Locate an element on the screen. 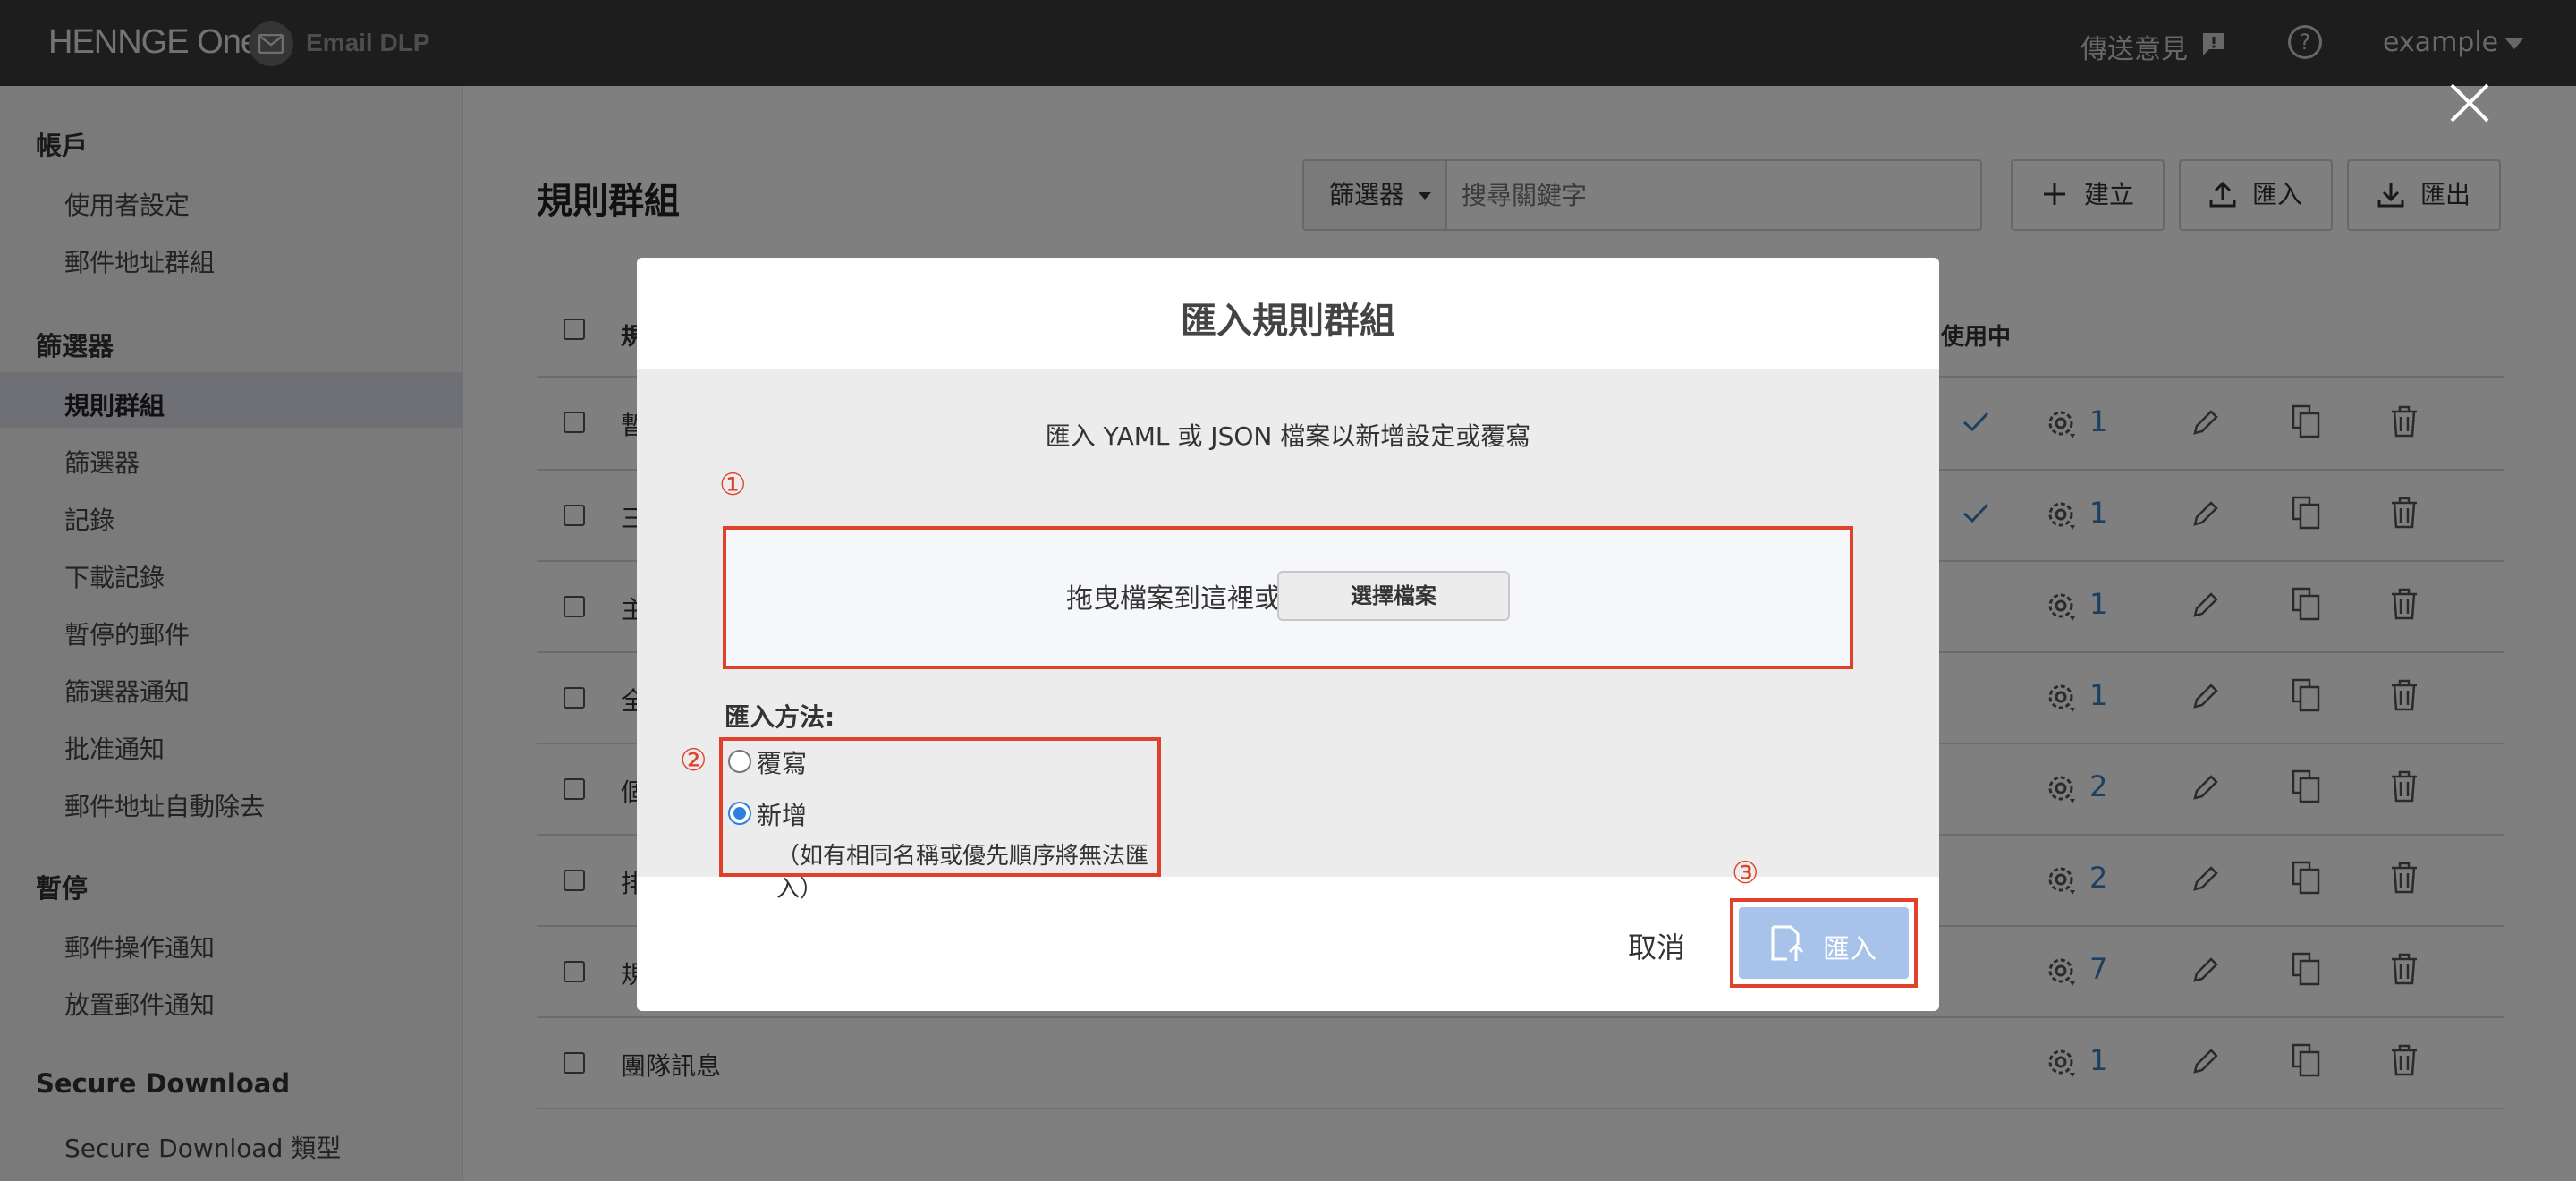 The image size is (2576, 1181). import-method-options: 覆寫 新增 （如有相同名稱或優先順序將無法匯入） is located at coordinates (940, 820).